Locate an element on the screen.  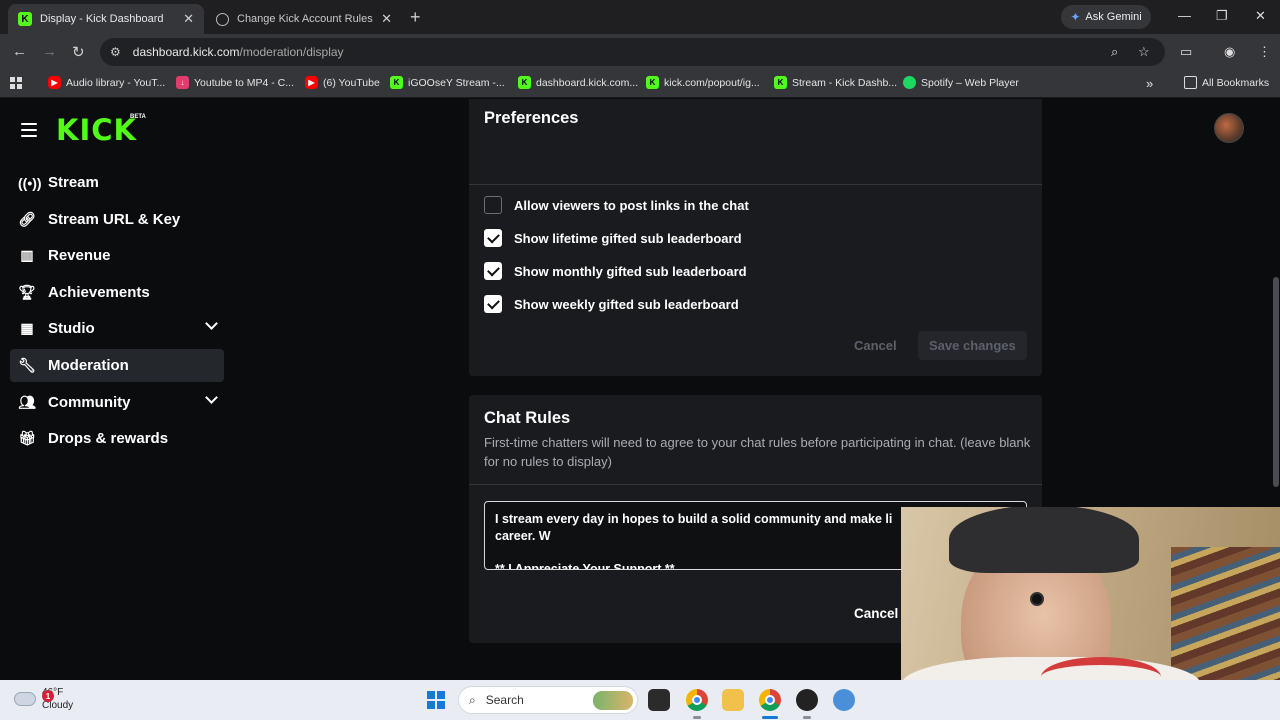
windows-taskbar: 1 46°F Cloudy ⌕ Search is located at coordinates (640, 700).